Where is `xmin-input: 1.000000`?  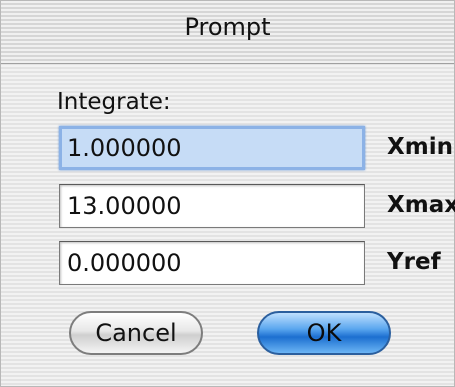 xmin-input: 1.000000 is located at coordinates (212, 148).